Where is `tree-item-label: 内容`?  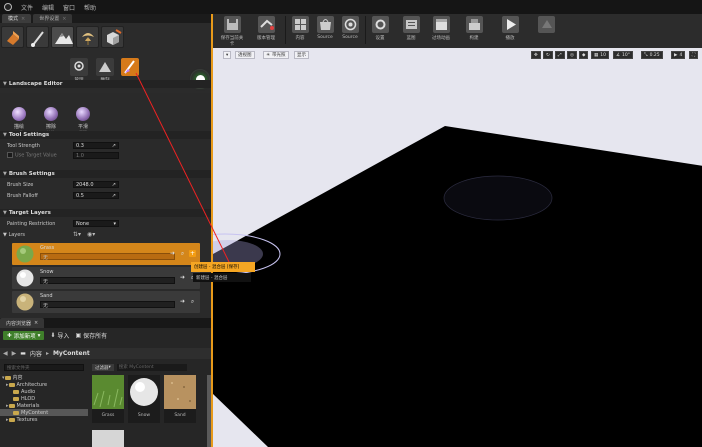
tree-item-label: 内容 is located at coordinates (17, 378).